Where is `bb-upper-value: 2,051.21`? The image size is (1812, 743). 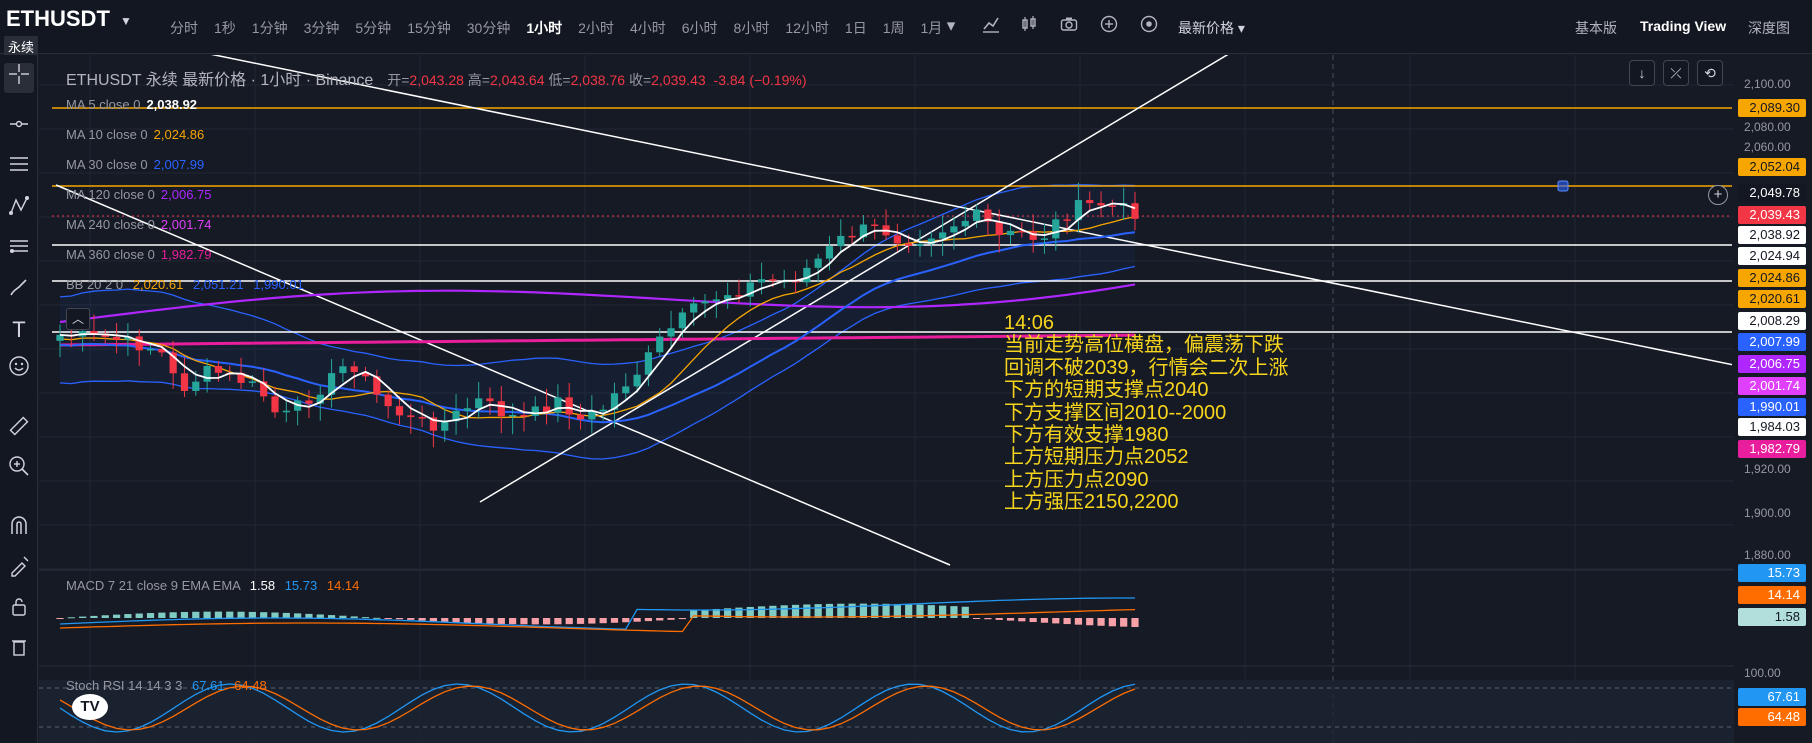 bb-upper-value: 2,051.21 is located at coordinates (218, 284).